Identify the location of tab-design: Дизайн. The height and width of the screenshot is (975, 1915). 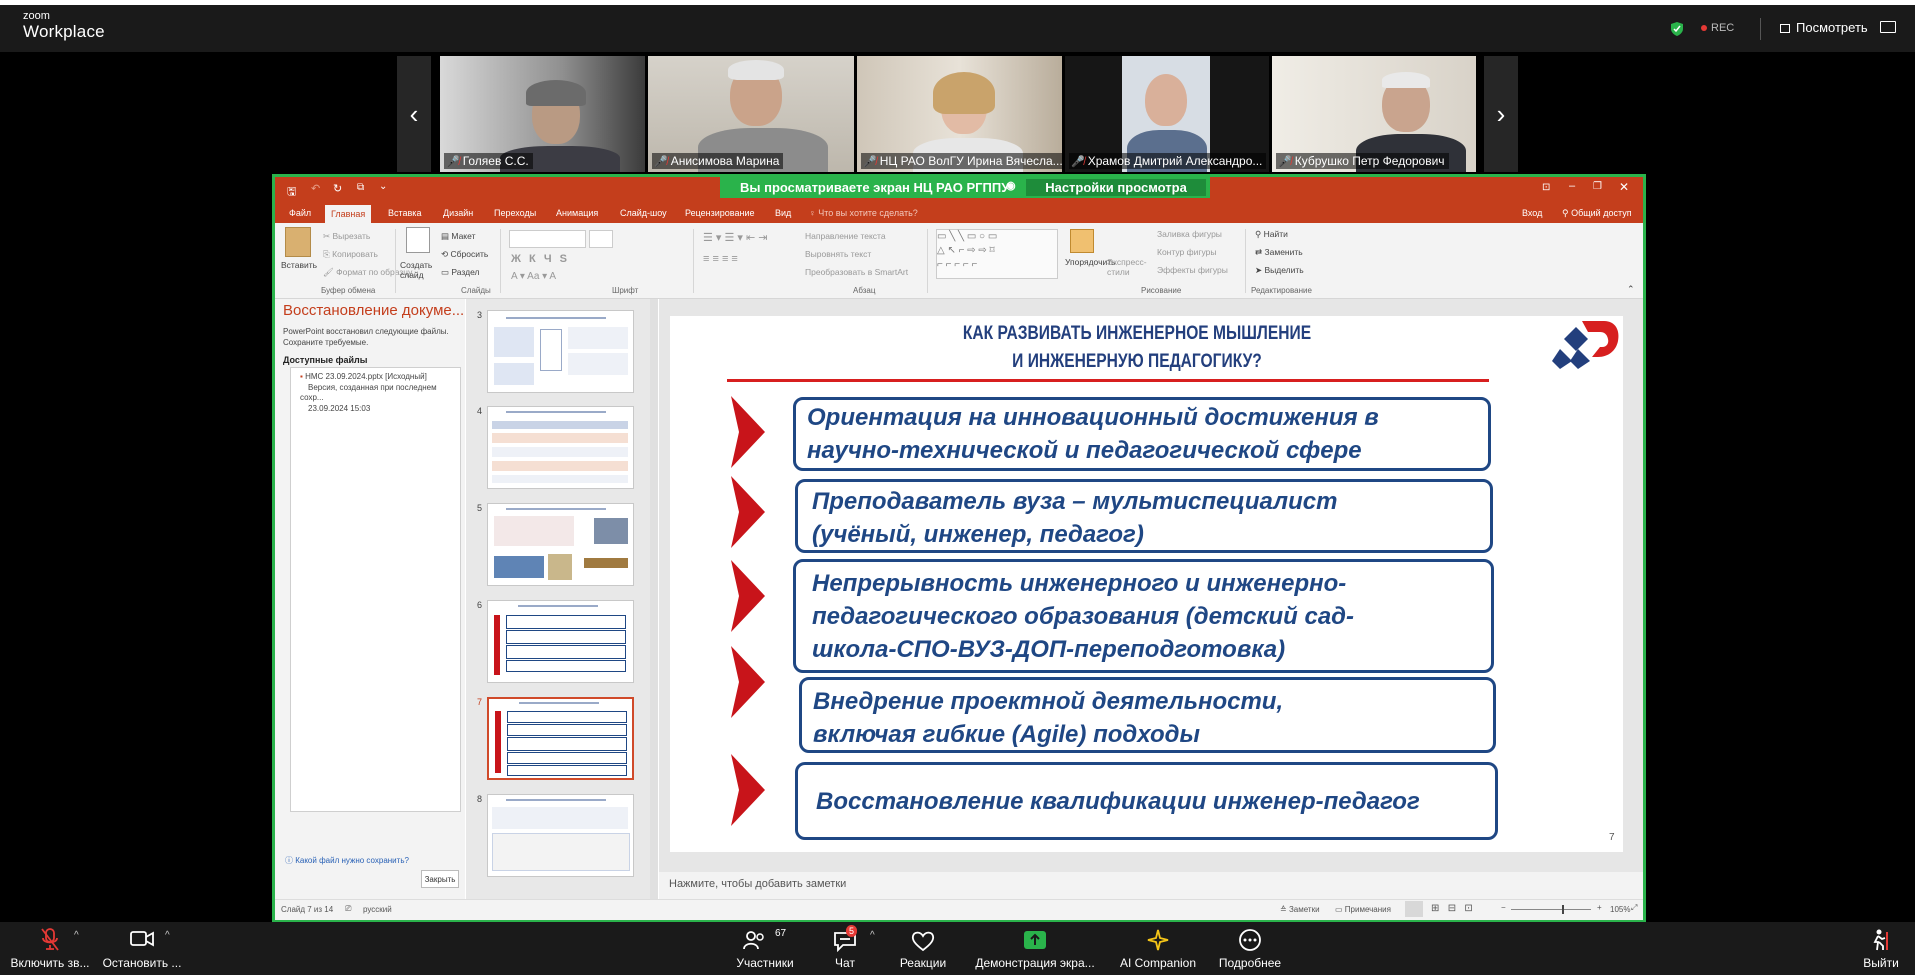
(458, 213).